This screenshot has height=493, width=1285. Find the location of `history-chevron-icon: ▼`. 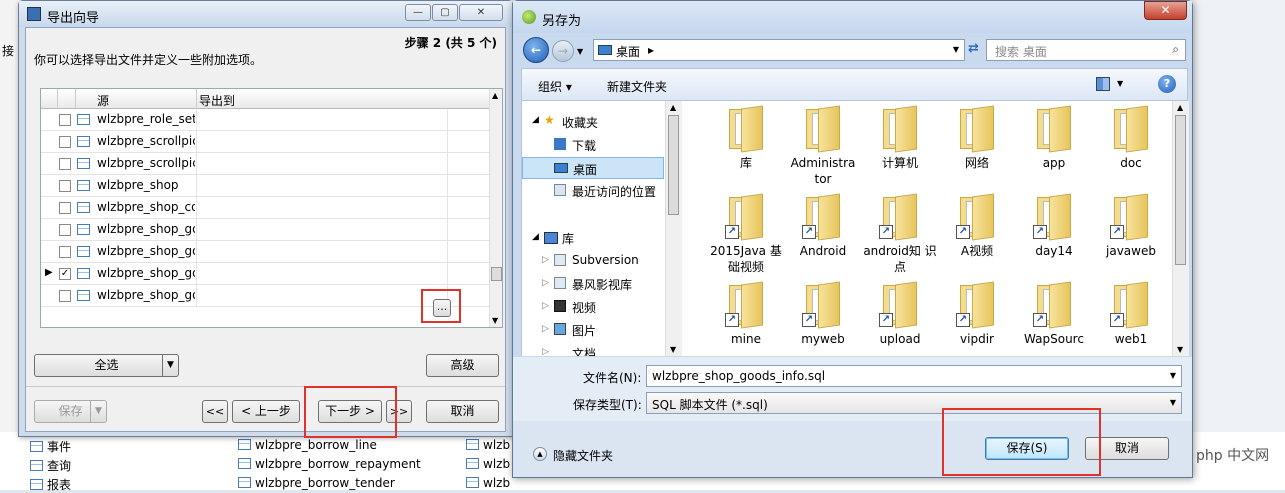

history-chevron-icon: ▼ is located at coordinates (580, 51).